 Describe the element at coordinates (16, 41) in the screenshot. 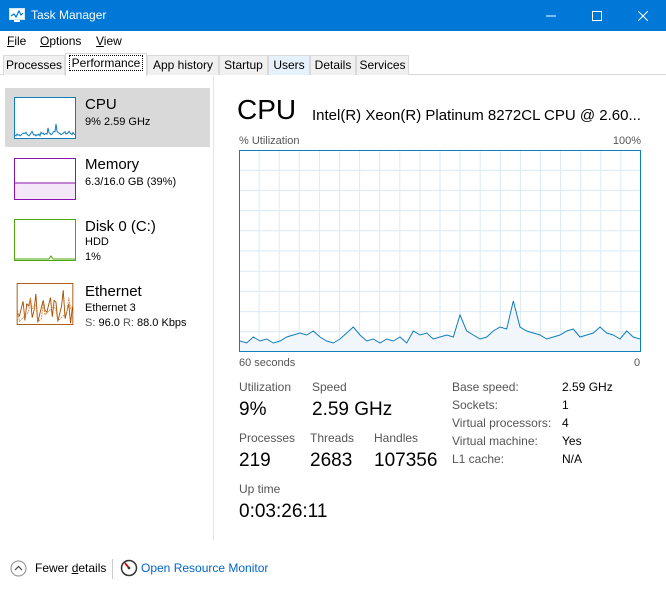

I see `menu-file: File` at that location.